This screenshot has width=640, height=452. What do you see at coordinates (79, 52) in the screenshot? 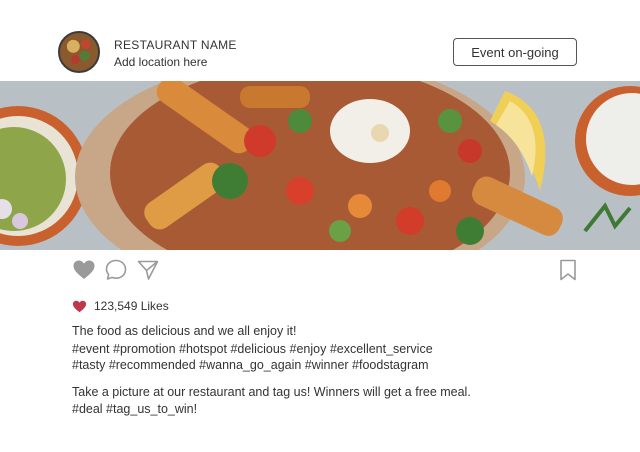
I see `restaurant-avatar` at bounding box center [79, 52].